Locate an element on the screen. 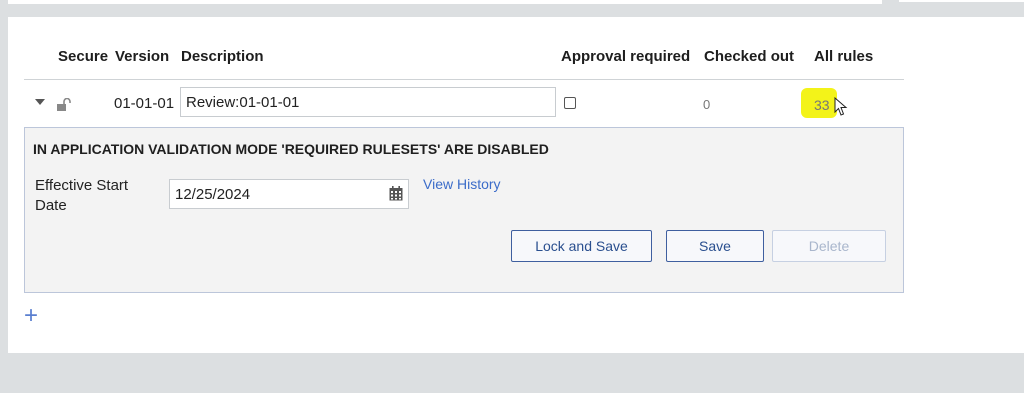  row-version: 01-01-01 is located at coordinates (144, 103).